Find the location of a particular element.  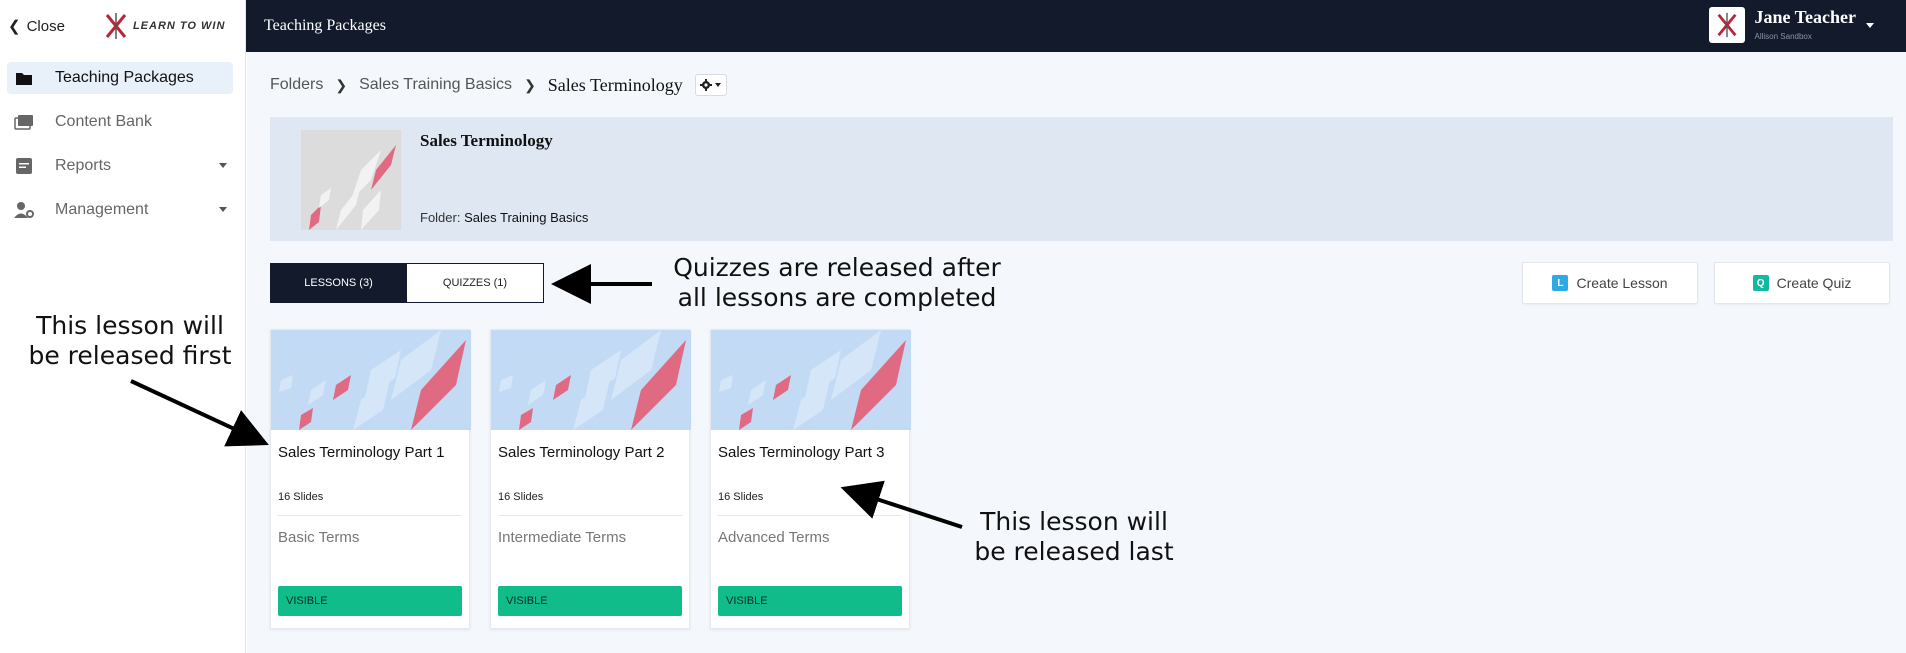

create-quiz-button: Q Create Quiz is located at coordinates (1802, 283).